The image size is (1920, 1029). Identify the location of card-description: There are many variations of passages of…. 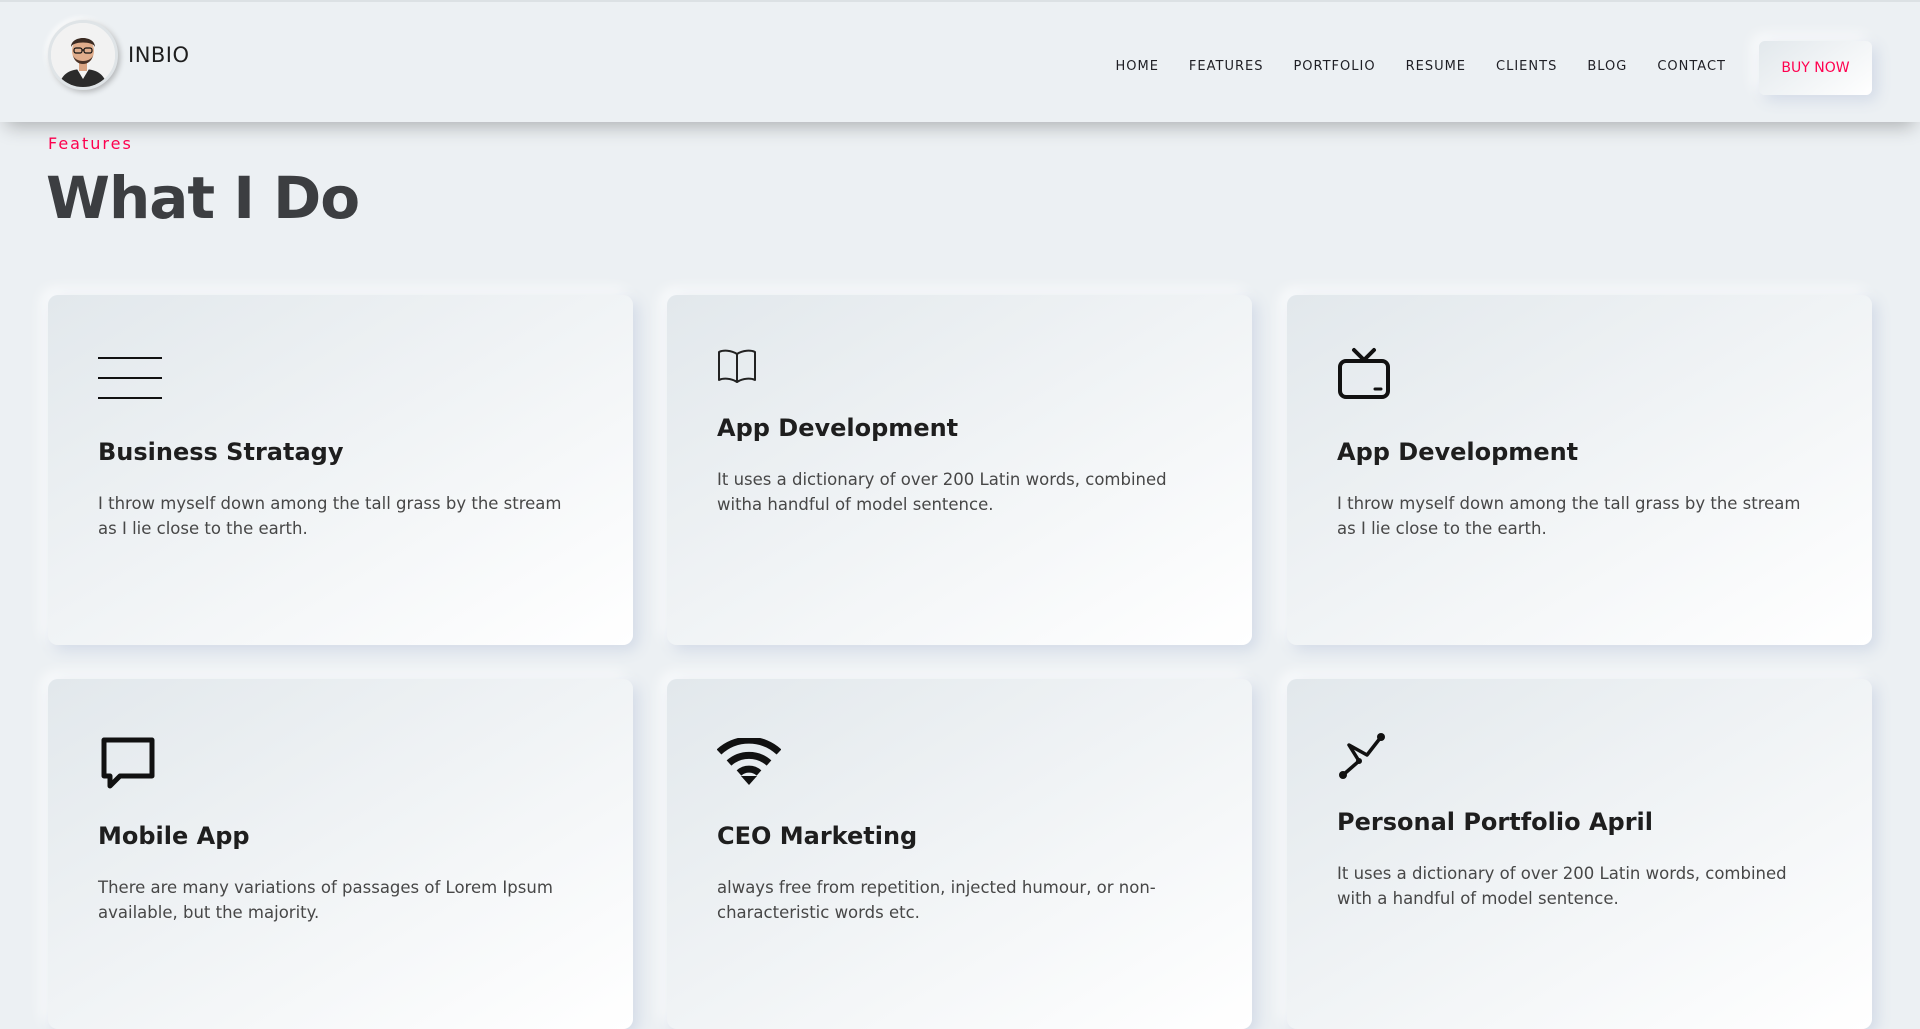
(325, 900).